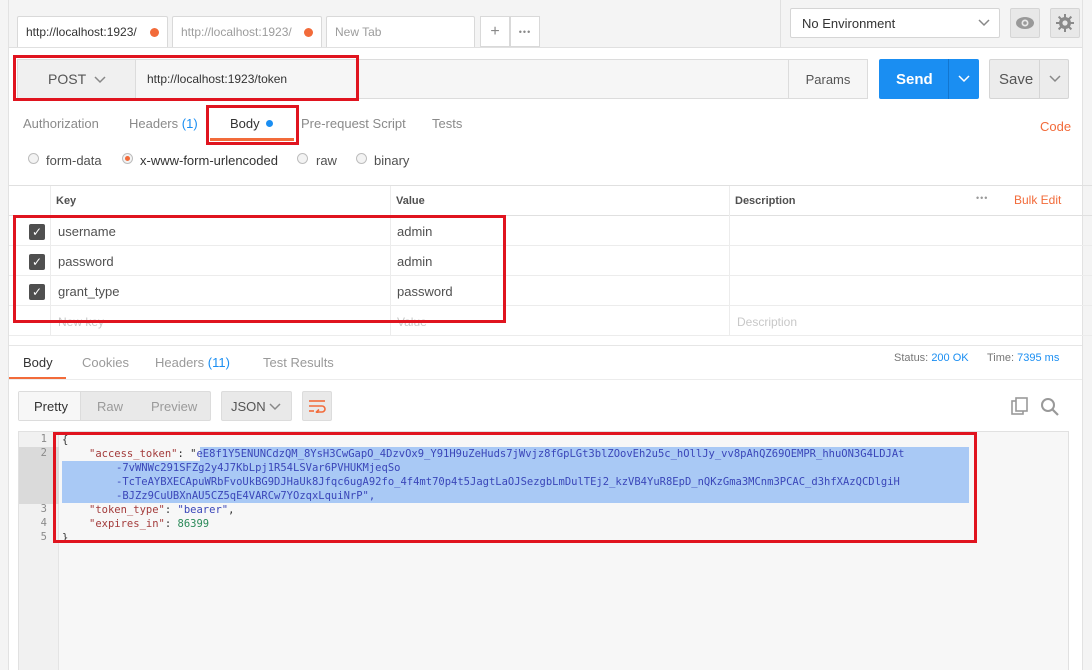 Image resolution: width=1092 pixels, height=670 pixels. Describe the element at coordinates (410, 201) in the screenshot. I see `column-header-value: Value` at that location.